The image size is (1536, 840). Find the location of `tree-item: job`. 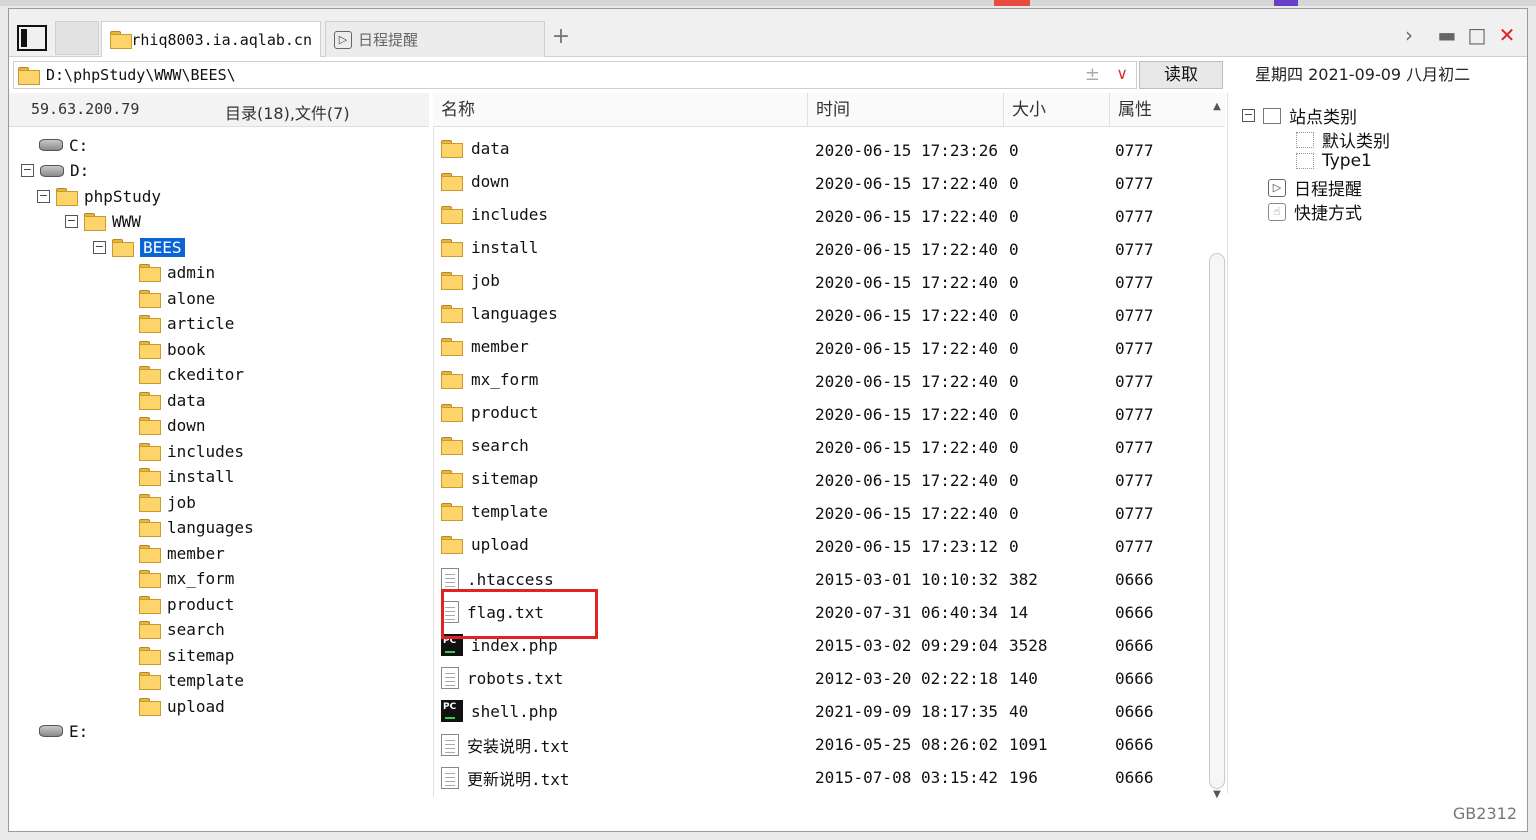

tree-item: job is located at coordinates (167, 502).